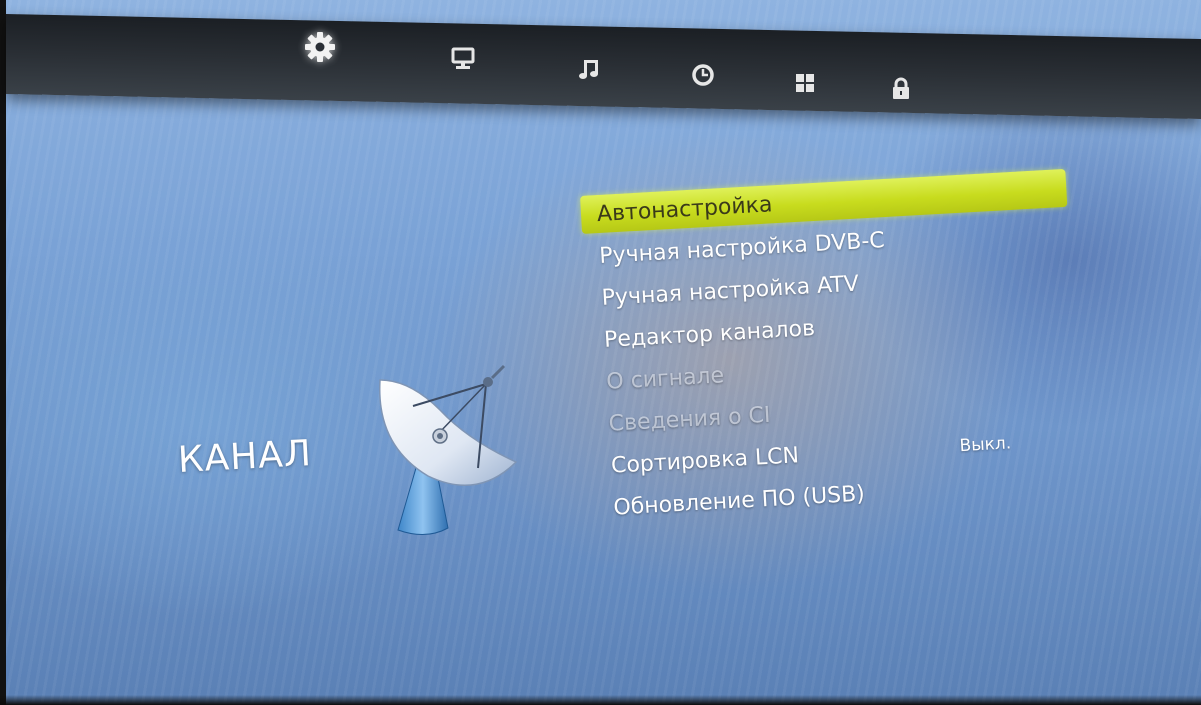 The height and width of the screenshot is (705, 1201). What do you see at coordinates (739, 501) in the screenshot?
I see `menu-item-label: Обновление ПО (USB)` at bounding box center [739, 501].